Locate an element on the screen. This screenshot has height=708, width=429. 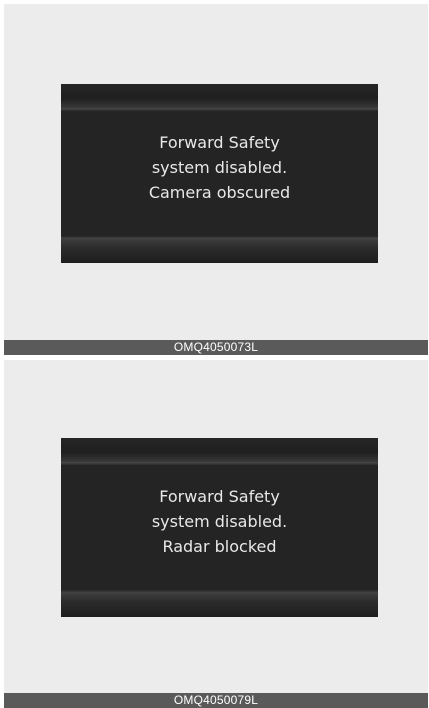
message-line: Camera obscured is located at coordinates (219, 192).